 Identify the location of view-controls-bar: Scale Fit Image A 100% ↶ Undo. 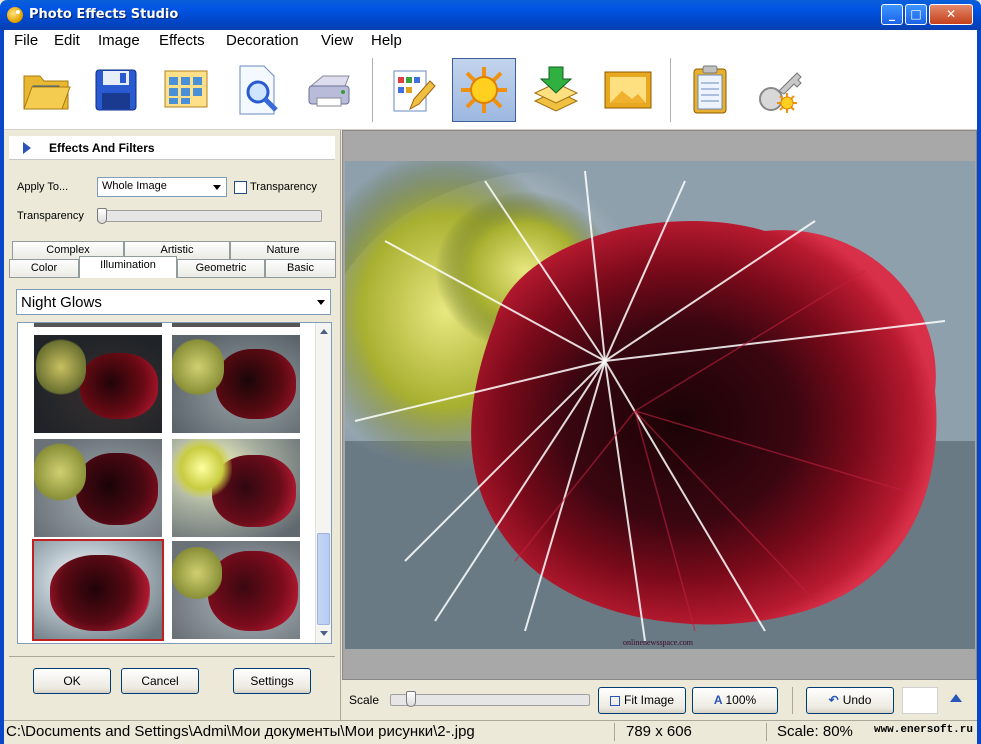
(659, 700).